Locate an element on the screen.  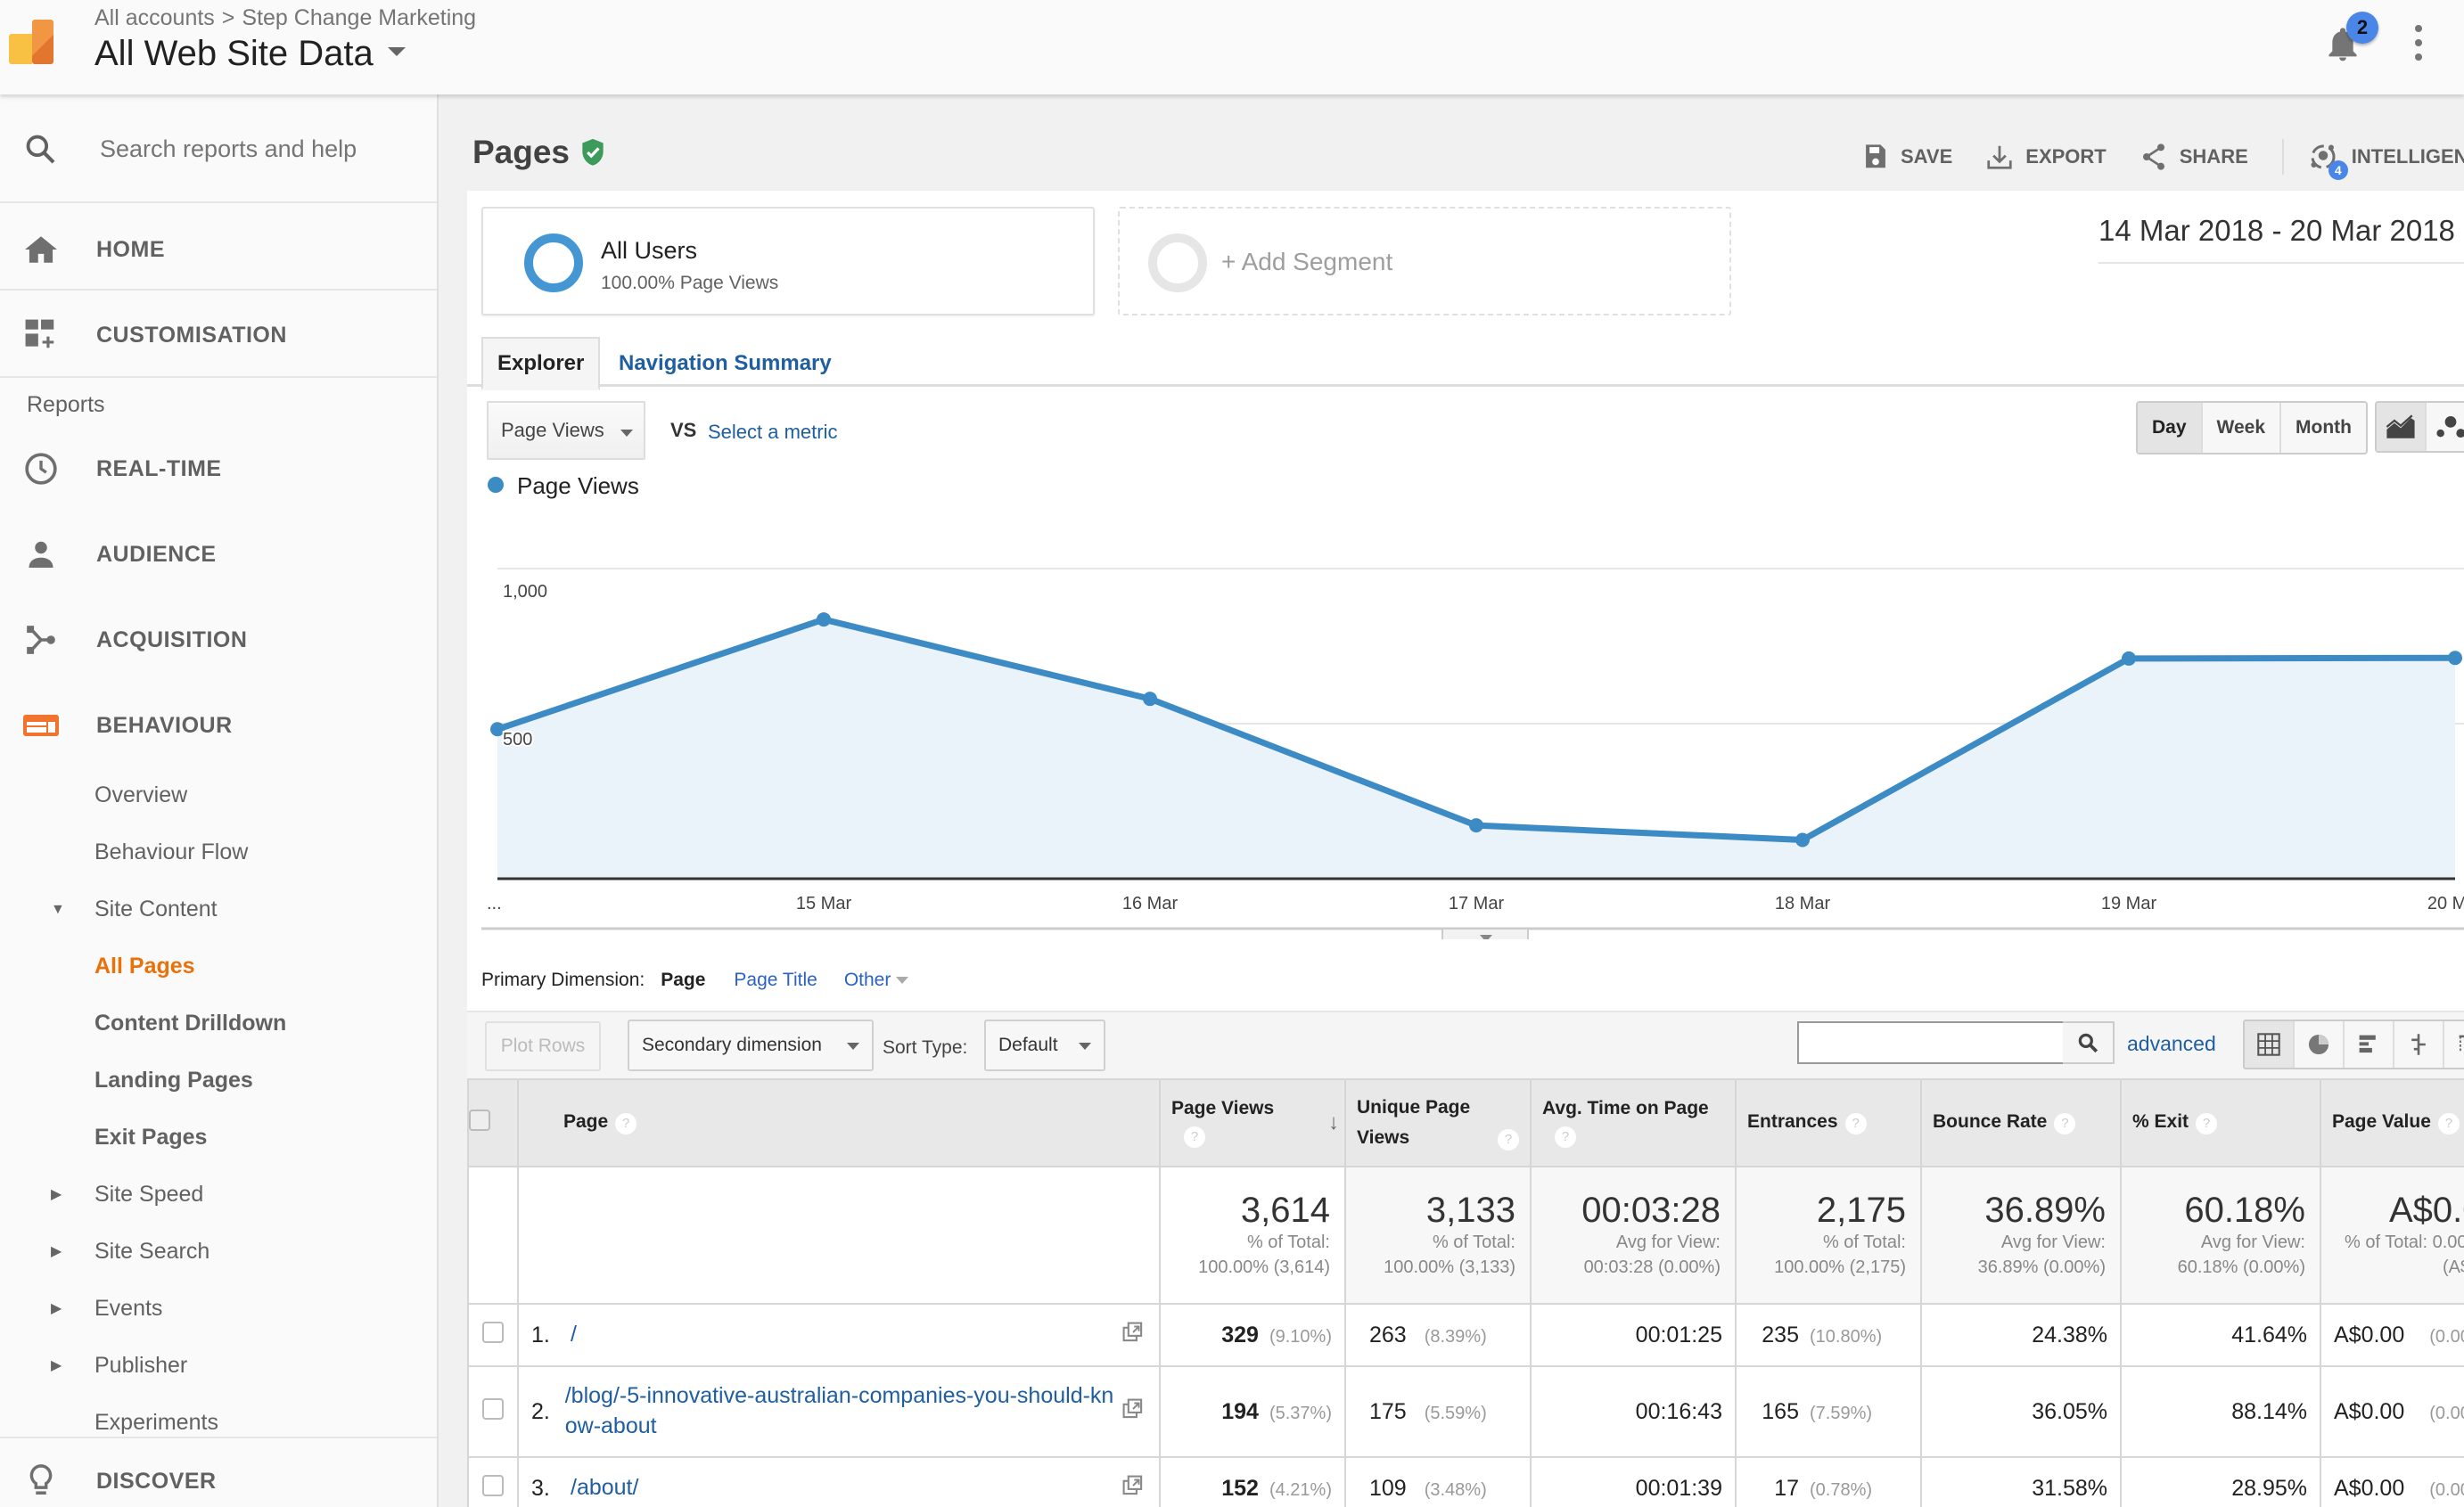
export-button: EXPORT is located at coordinates (2046, 156).